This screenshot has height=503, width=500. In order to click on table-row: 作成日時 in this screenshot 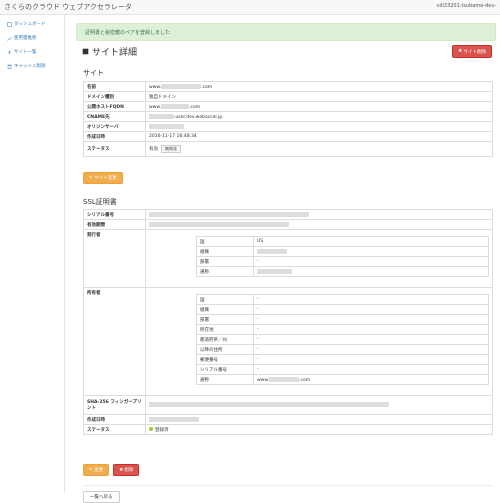, I will do `click(288, 419)`.